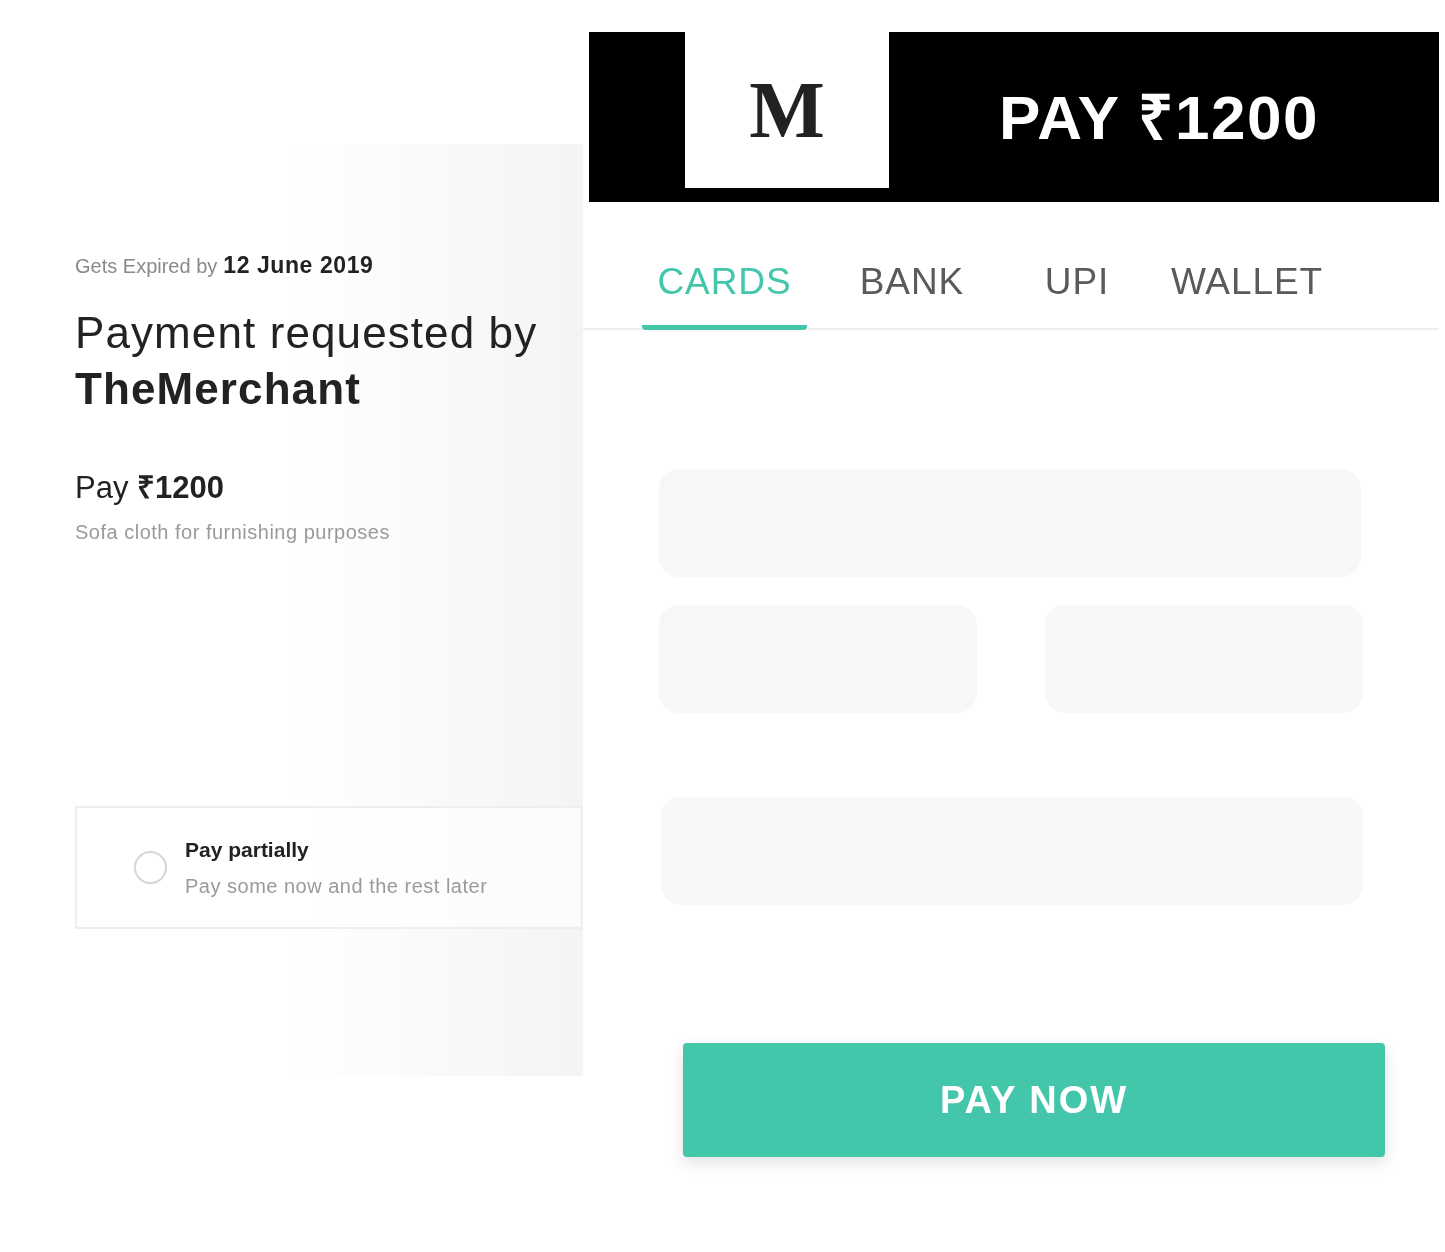 This screenshot has height=1252, width=1445. What do you see at coordinates (307, 332) in the screenshot?
I see `request-label: Payment requested by` at bounding box center [307, 332].